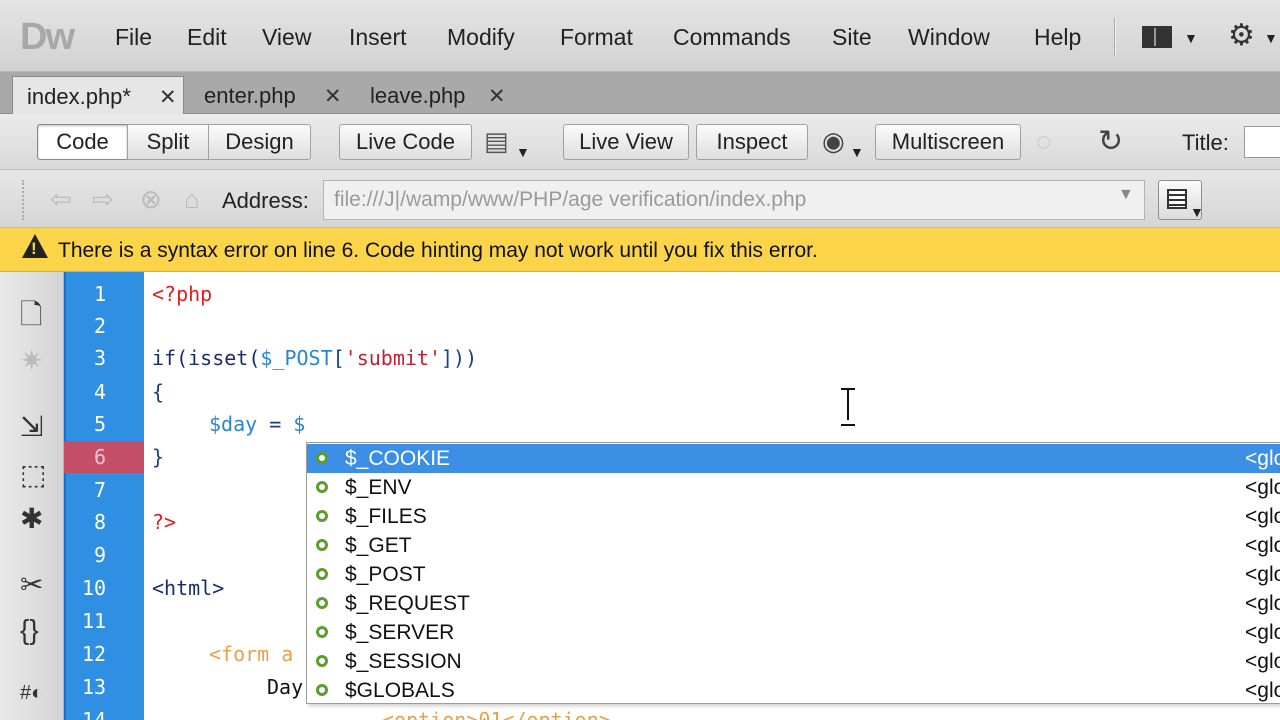 This screenshot has width=1280, height=720. Describe the element at coordinates (94, 621) in the screenshot. I see `line-number: 11` at that location.